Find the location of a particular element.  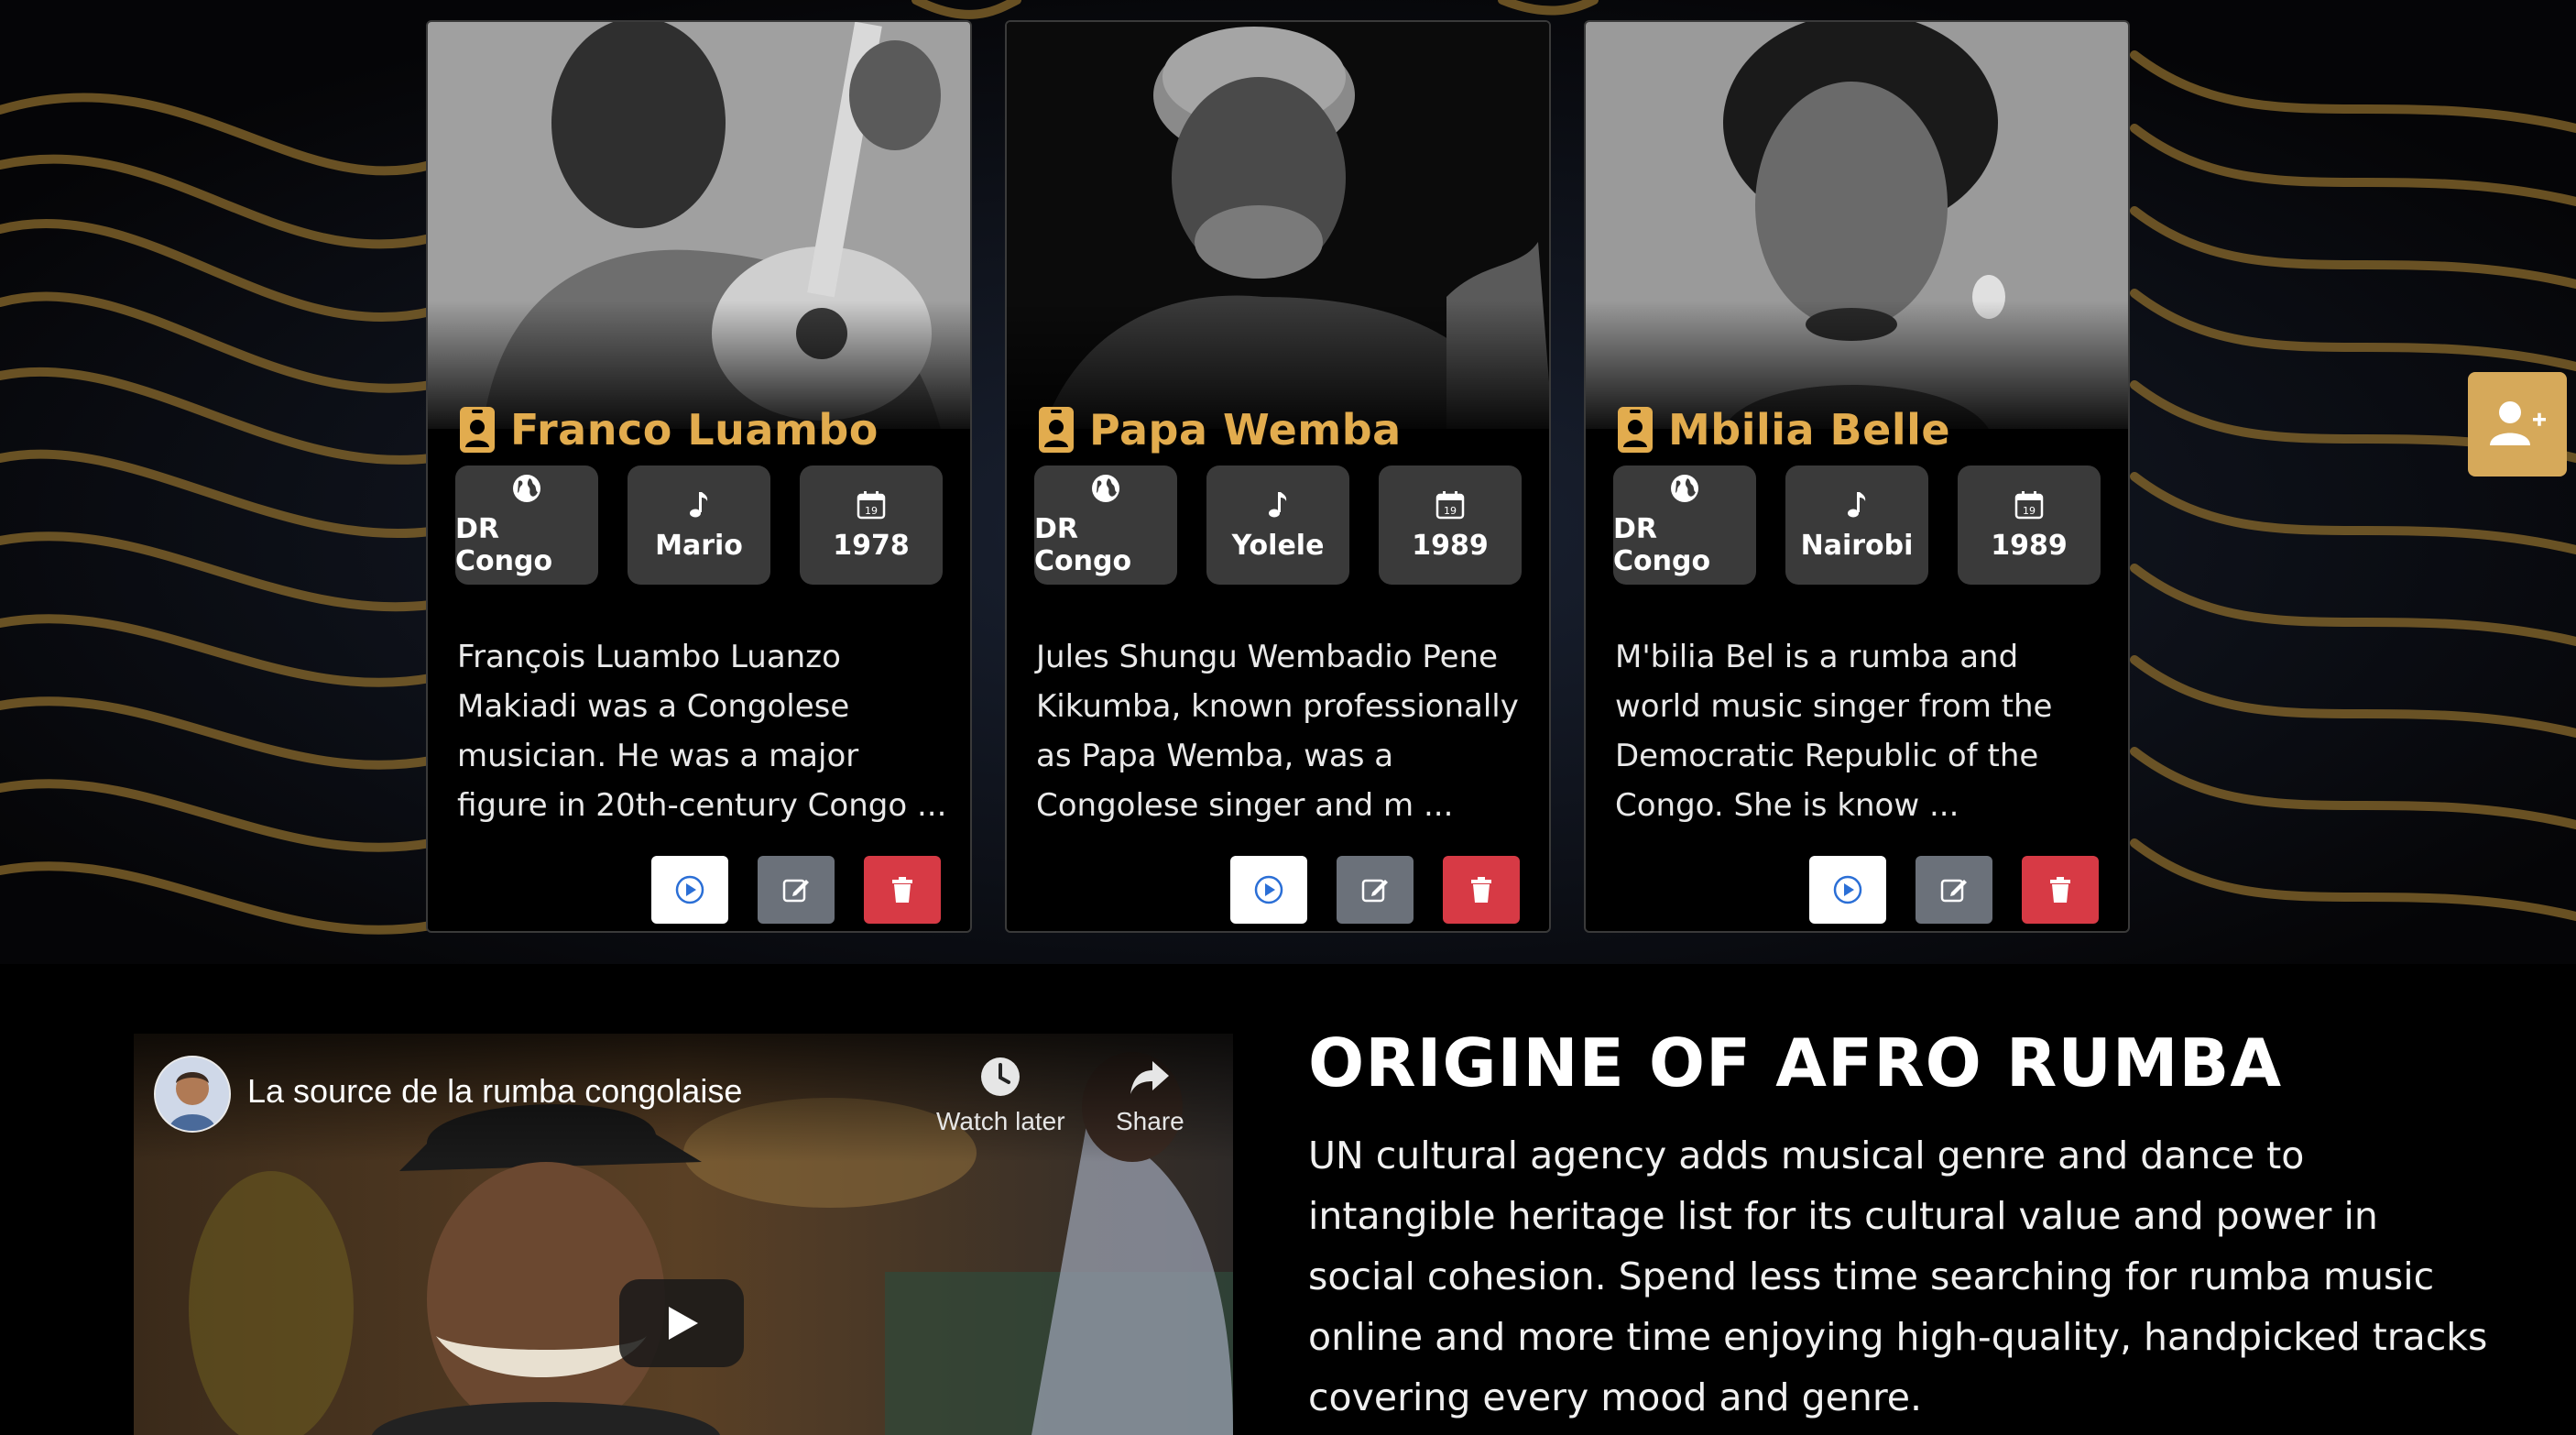

song-text: Nairobi is located at coordinates (1857, 545).